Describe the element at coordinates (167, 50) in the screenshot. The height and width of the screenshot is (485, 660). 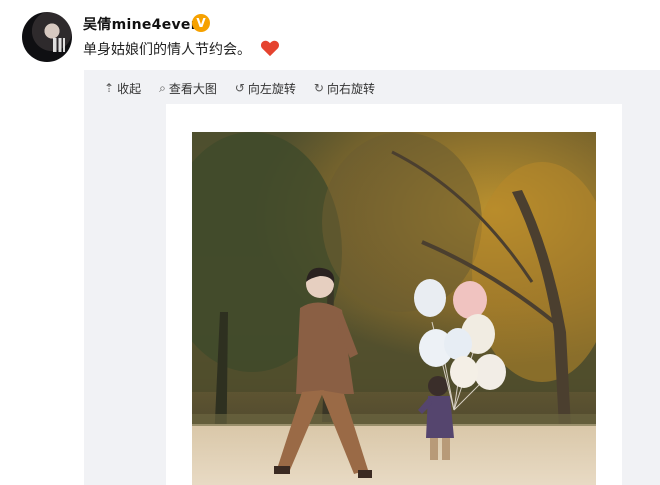
I see `post-text: 单身姑娘们的情人节约会。` at that location.